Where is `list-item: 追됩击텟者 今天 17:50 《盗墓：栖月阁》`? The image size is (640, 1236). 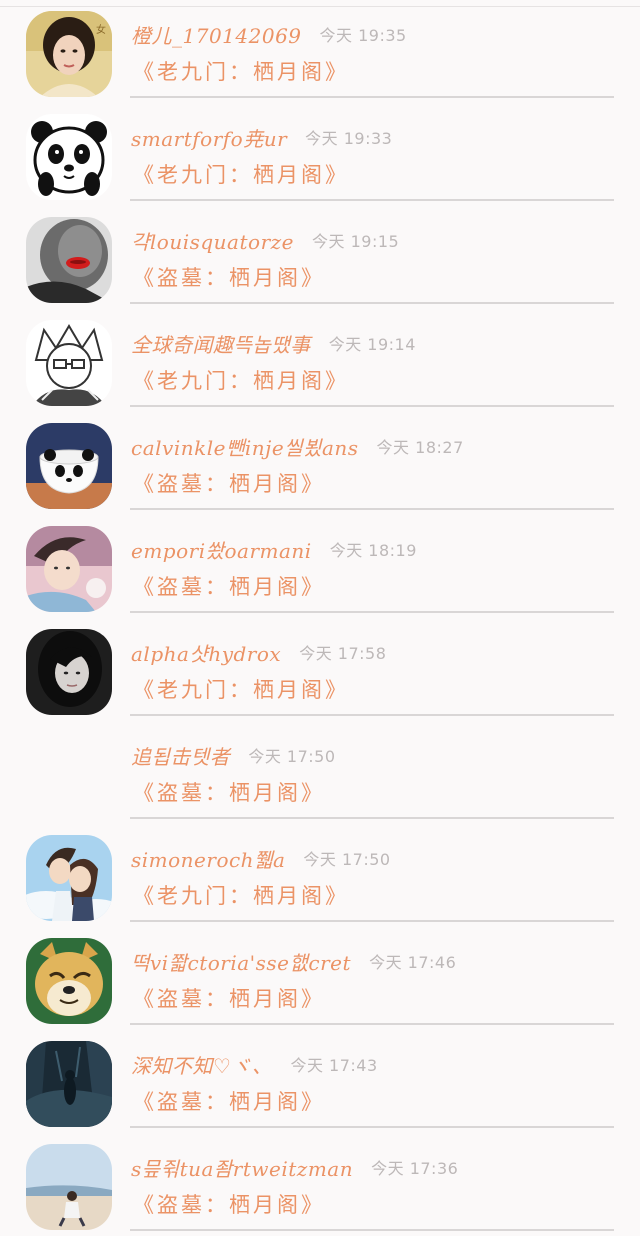 list-item: 追됩击텟者 今天 17:50 《盗墓：栖月阁》 is located at coordinates (320, 772).